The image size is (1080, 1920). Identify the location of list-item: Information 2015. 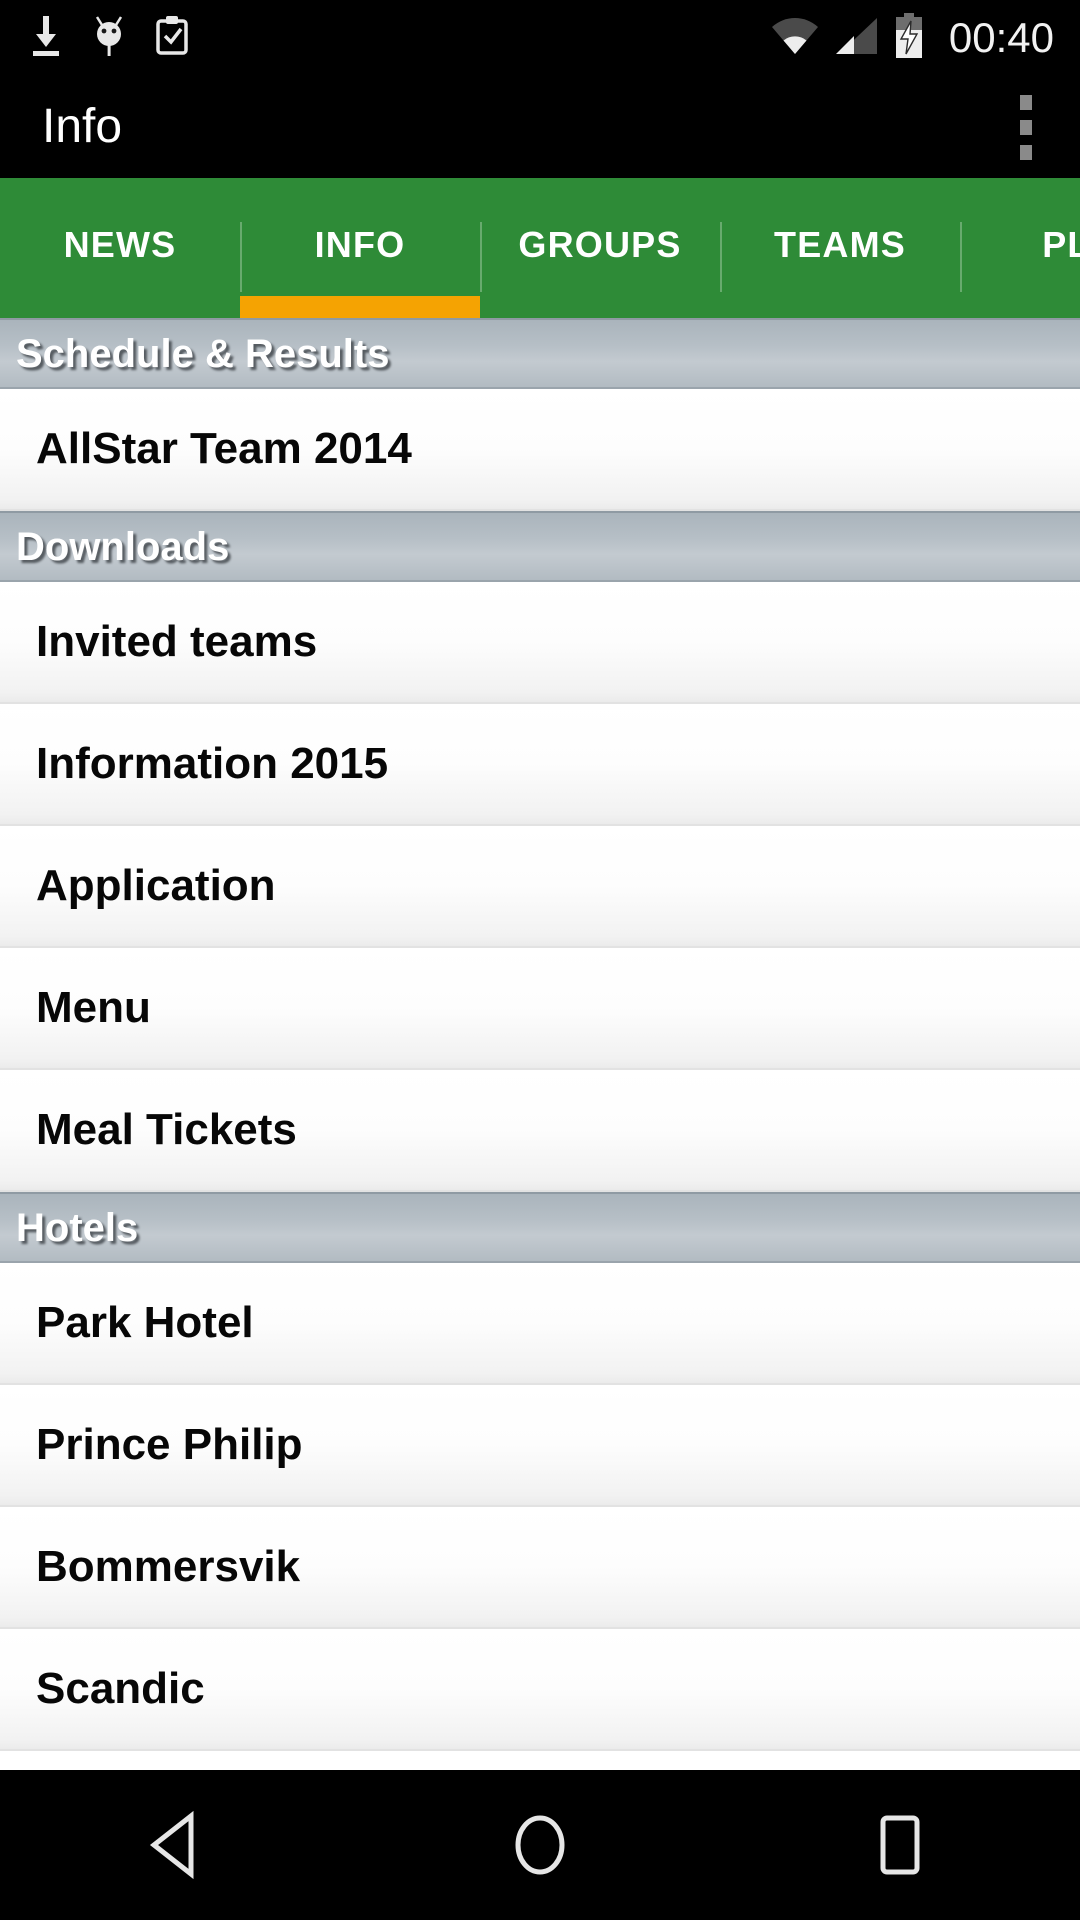
(540, 765).